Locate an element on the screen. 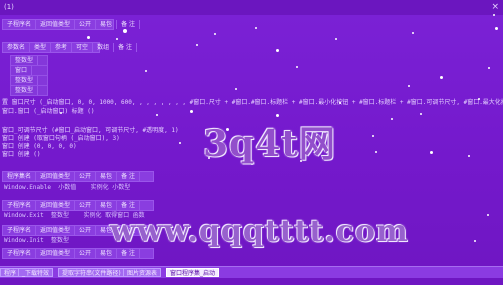 The height and width of the screenshot is (285, 503). param-header: 参数名 类型 参考 可空 数组备 注 is located at coordinates (69, 47).